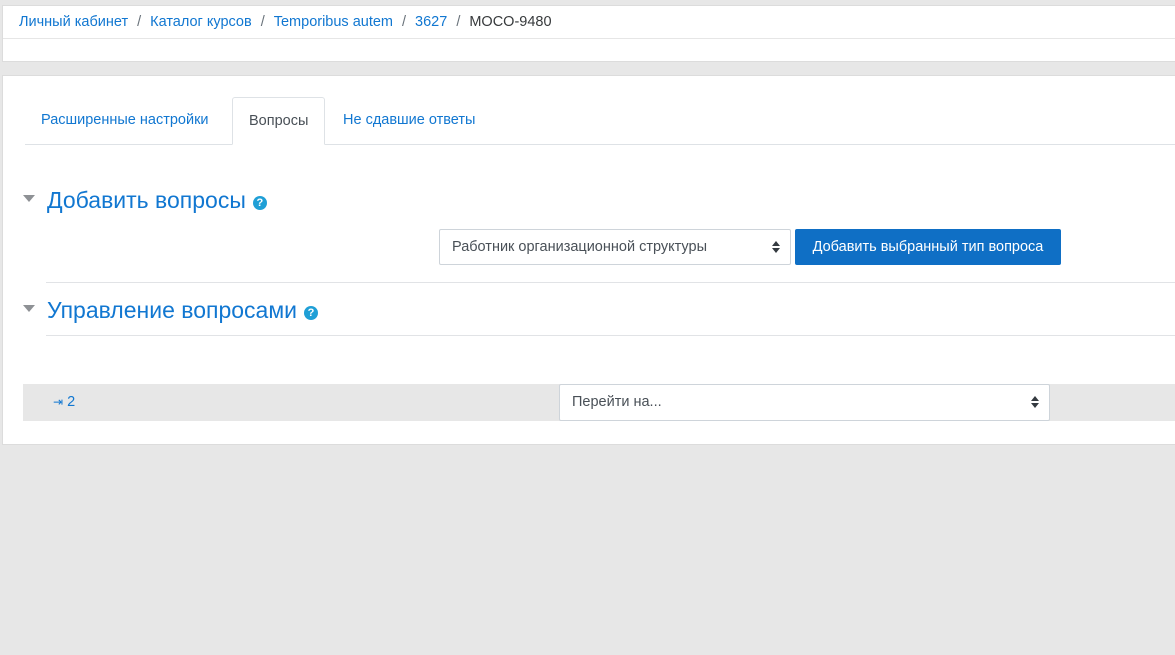 This screenshot has height=655, width=1175. Describe the element at coordinates (58, 402) in the screenshot. I see `arrow-to-right-icon: ⇥` at that location.